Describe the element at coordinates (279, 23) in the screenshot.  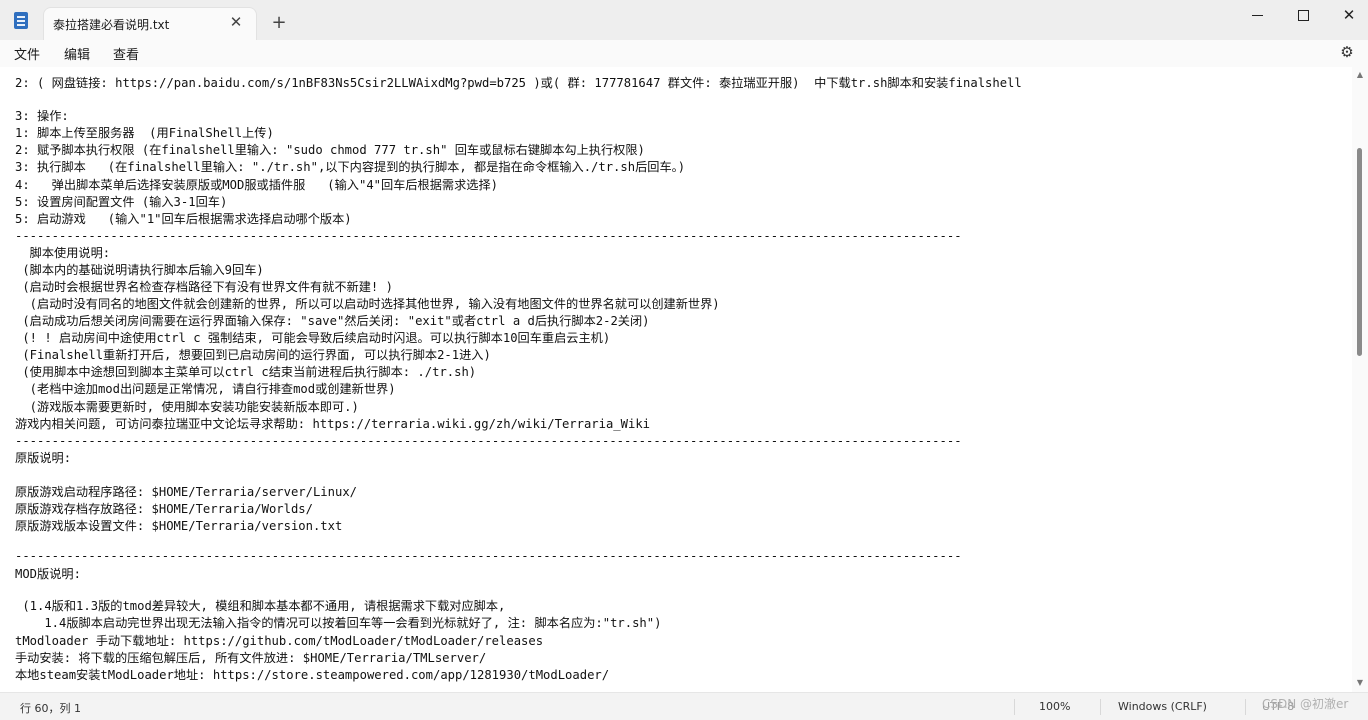
I see `new-tab-button: +` at that location.